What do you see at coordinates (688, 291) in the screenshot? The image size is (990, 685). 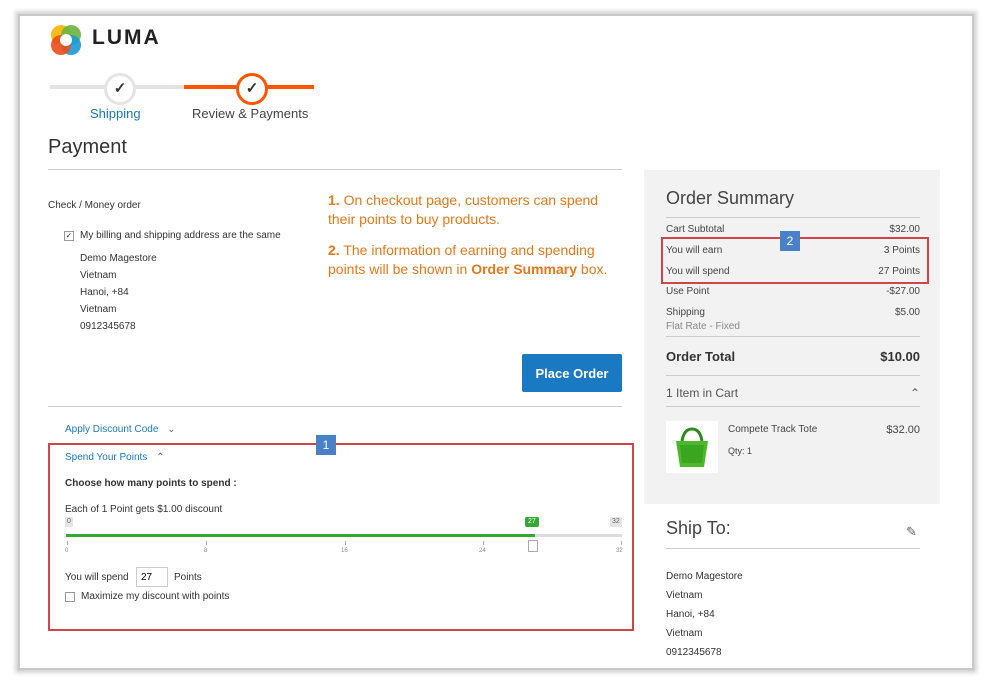 I see `summary-row-label: Use Point` at bounding box center [688, 291].